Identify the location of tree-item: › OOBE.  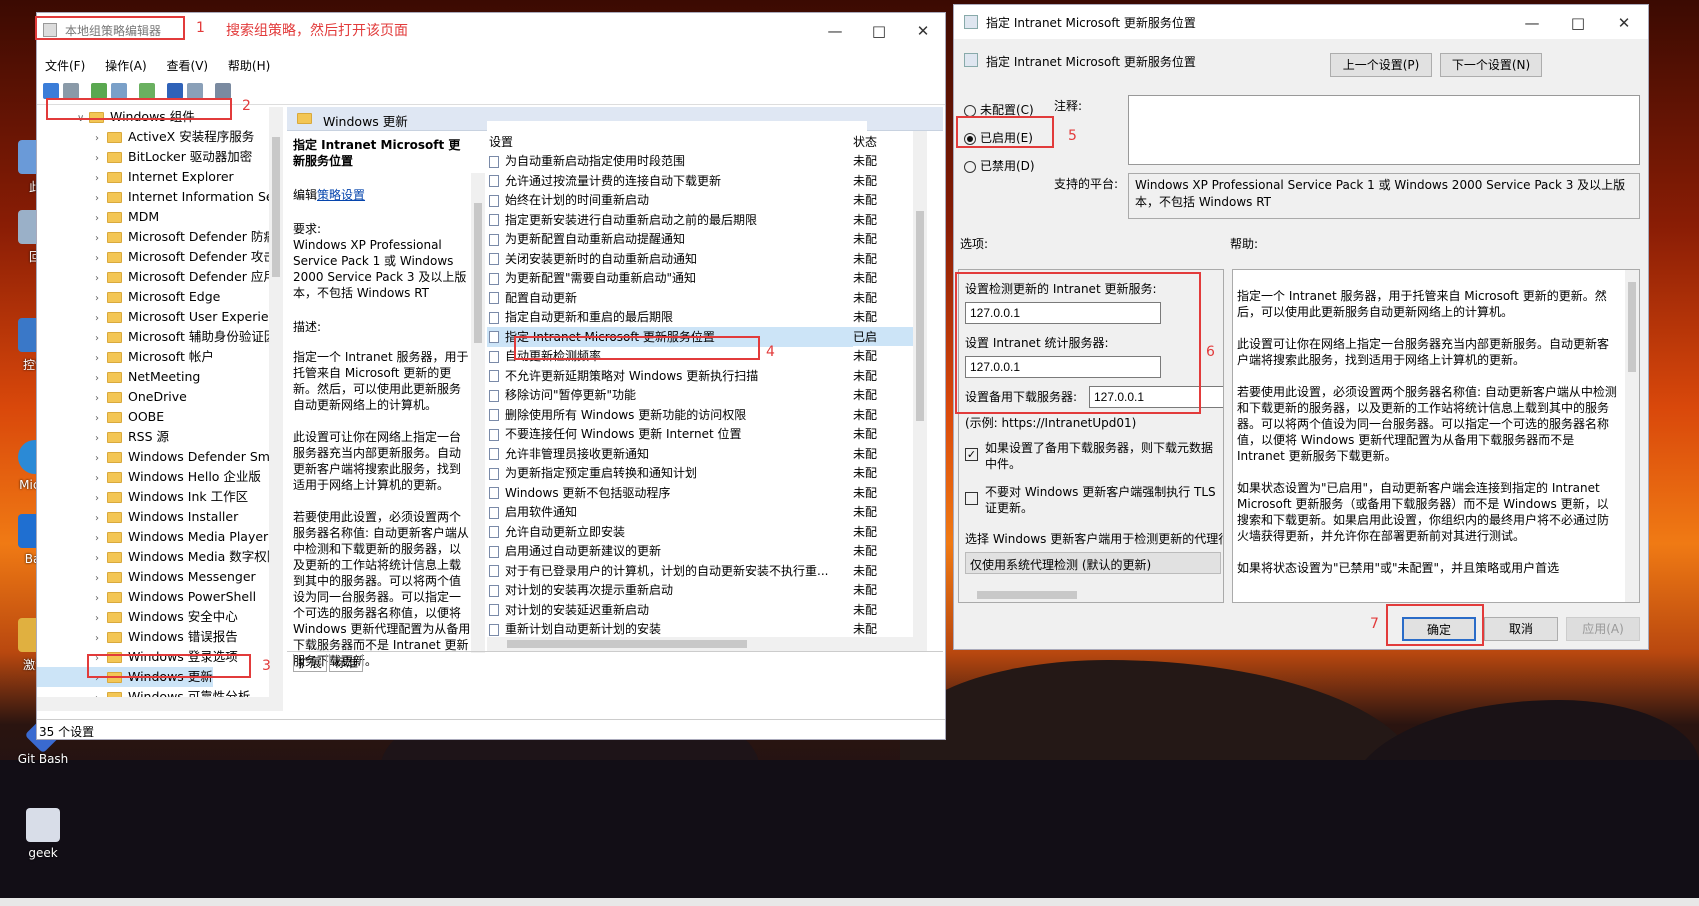
(100, 417).